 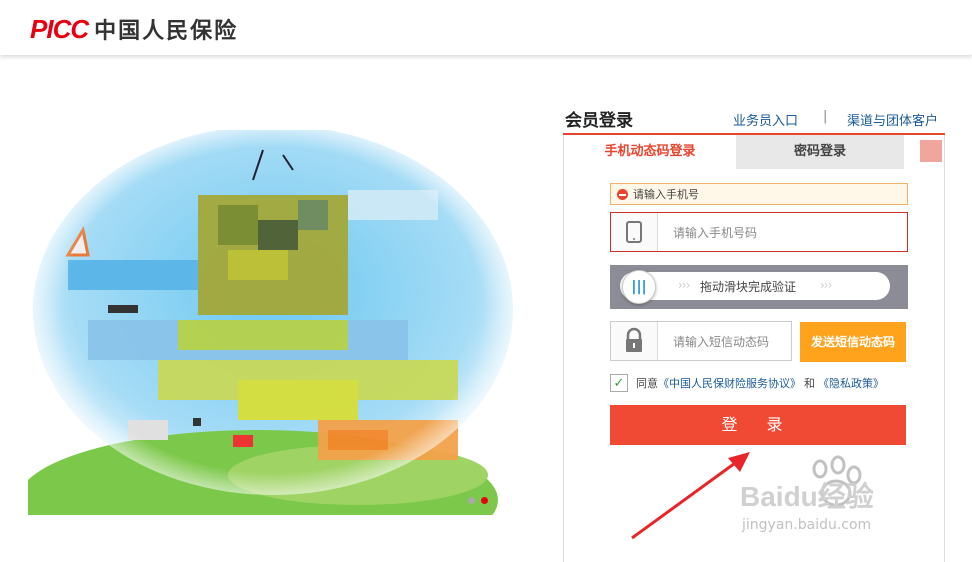 I want to click on slider-handle: |||, so click(x=639, y=287).